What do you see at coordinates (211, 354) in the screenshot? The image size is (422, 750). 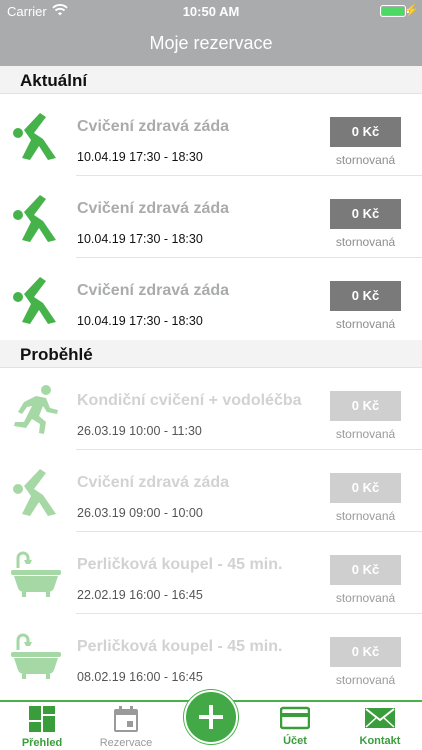 I see `section-header-past: Proběhlé` at bounding box center [211, 354].